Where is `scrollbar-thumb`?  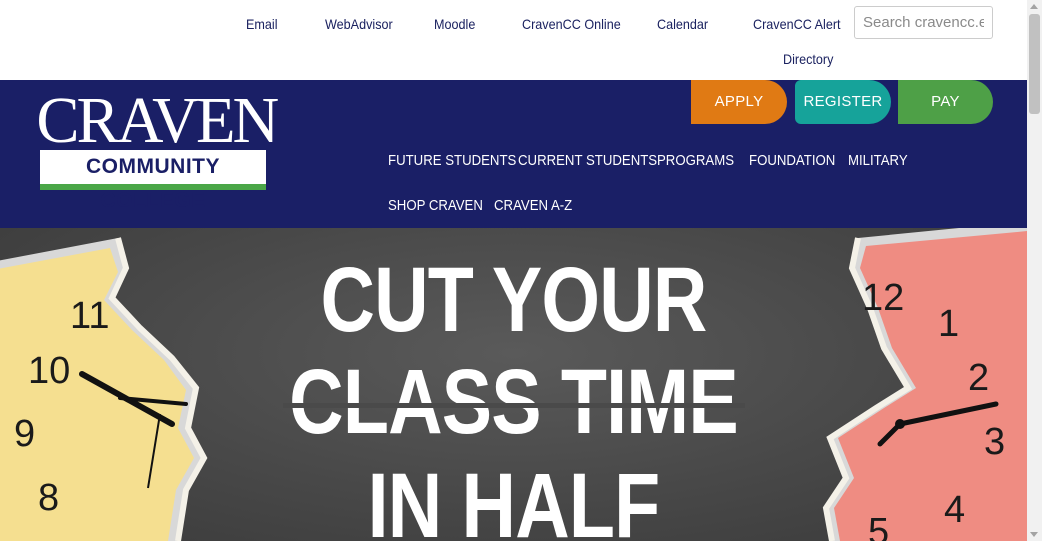 scrollbar-thumb is located at coordinates (1034, 64).